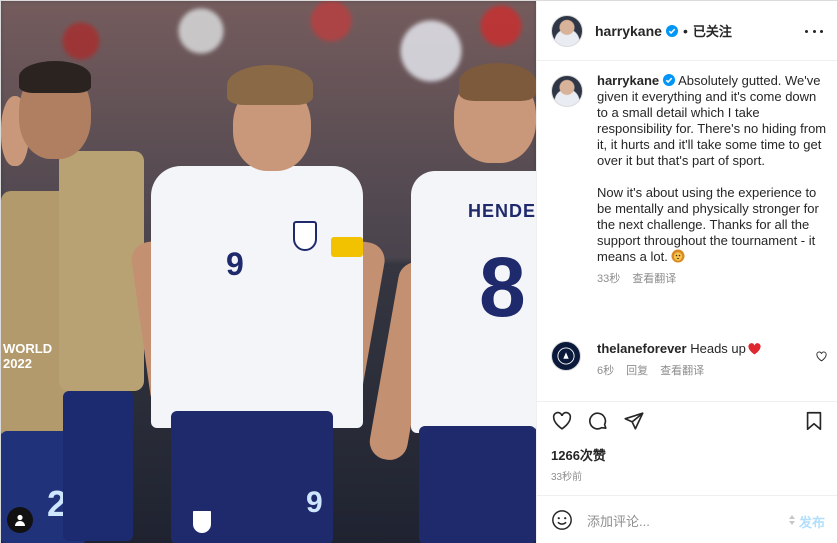  What do you see at coordinates (754, 349) in the screenshot?
I see `red-heart-emoji-icon` at bounding box center [754, 349].